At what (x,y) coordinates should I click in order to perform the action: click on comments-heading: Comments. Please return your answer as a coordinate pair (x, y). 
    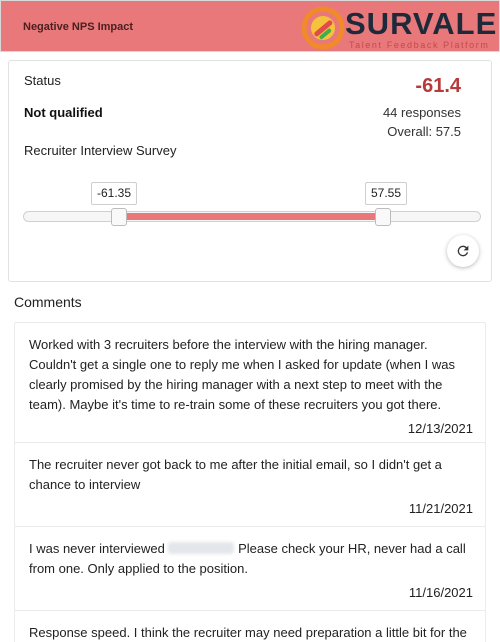
    Looking at the image, I should click on (48, 302).